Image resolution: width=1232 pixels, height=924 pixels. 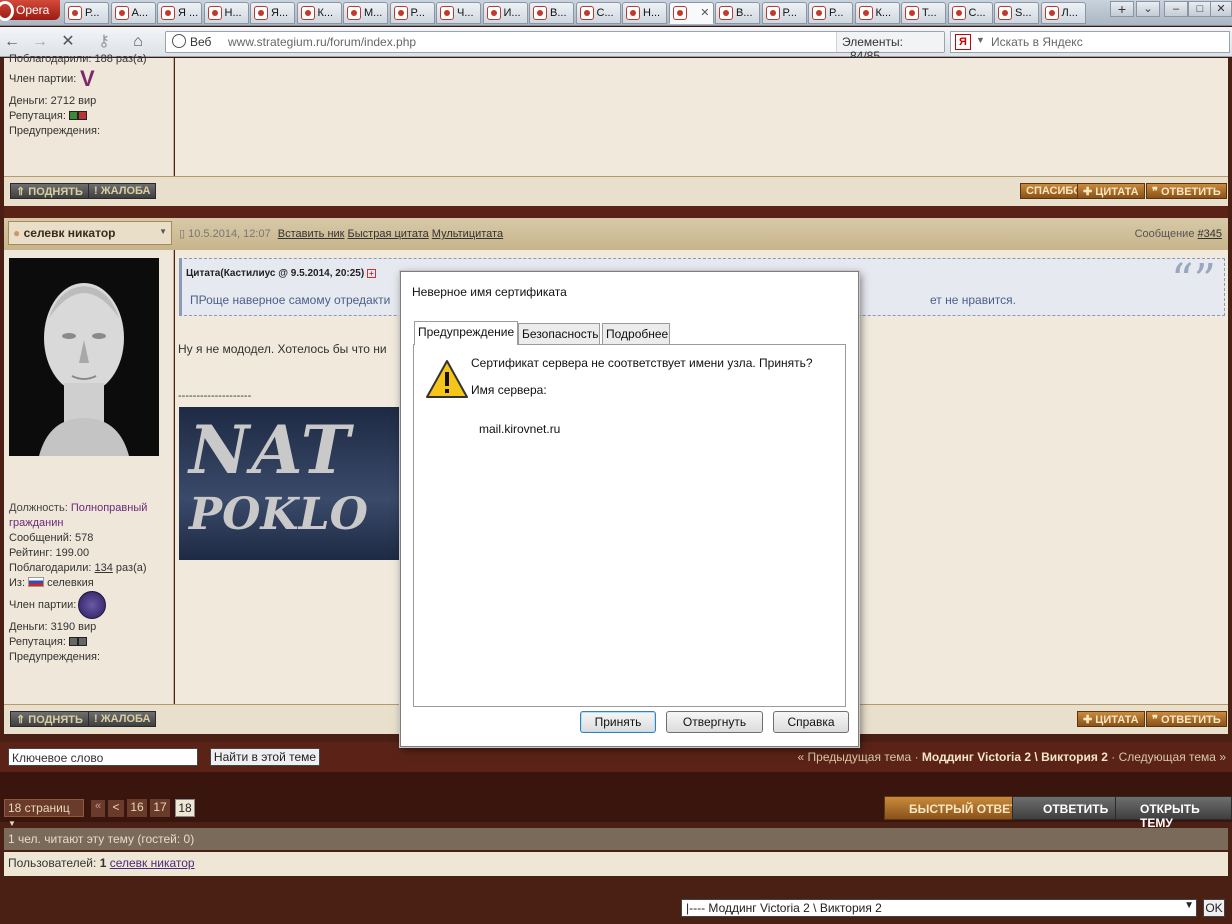 What do you see at coordinates (1200, 9) in the screenshot?
I see `maximize-icon: □` at bounding box center [1200, 9].